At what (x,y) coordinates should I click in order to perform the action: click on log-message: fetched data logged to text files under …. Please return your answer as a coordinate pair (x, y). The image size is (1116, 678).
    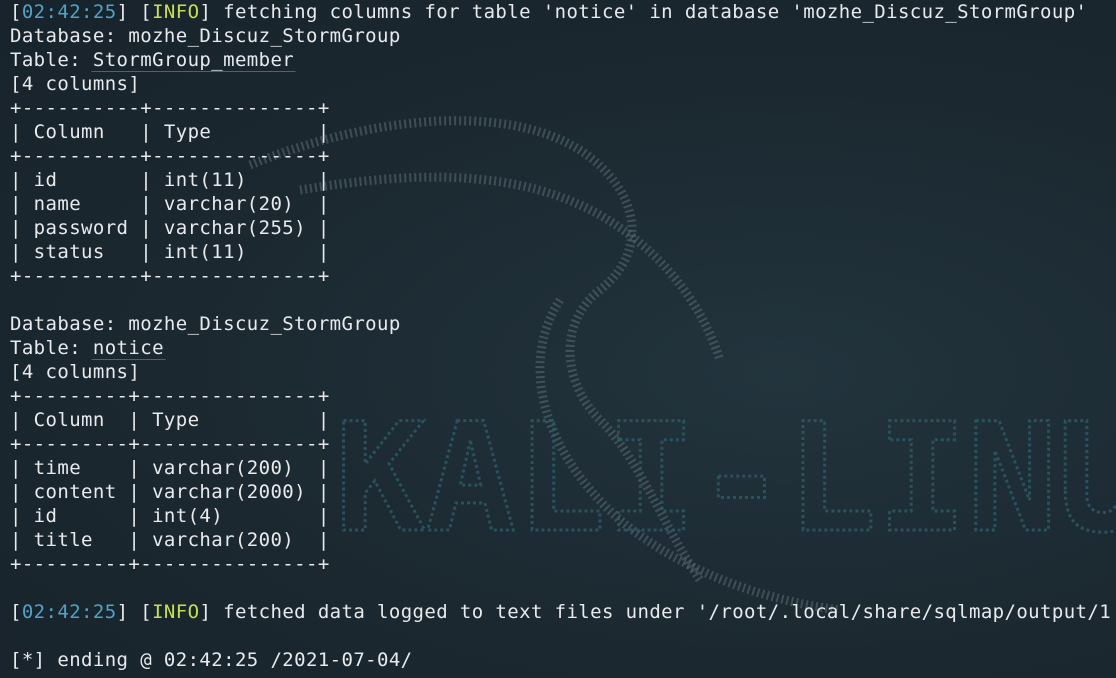
    Looking at the image, I should click on (661, 612).